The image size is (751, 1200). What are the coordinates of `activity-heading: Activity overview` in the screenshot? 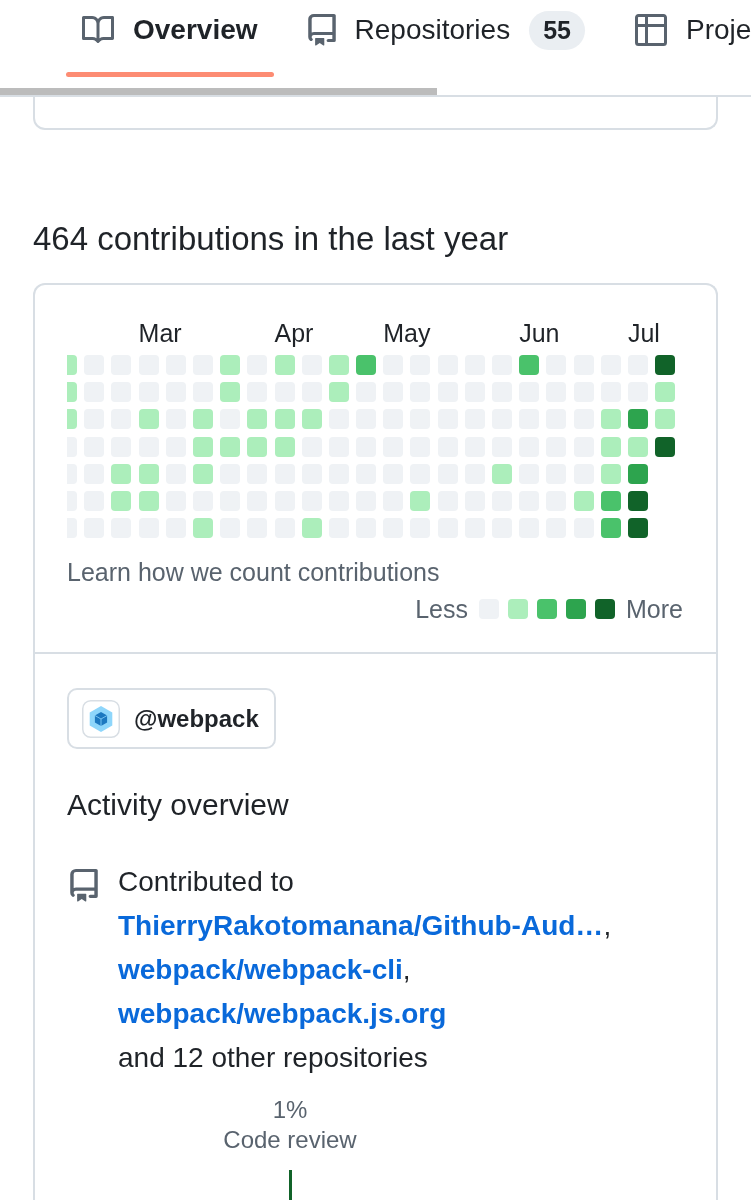 It's located at (178, 805).